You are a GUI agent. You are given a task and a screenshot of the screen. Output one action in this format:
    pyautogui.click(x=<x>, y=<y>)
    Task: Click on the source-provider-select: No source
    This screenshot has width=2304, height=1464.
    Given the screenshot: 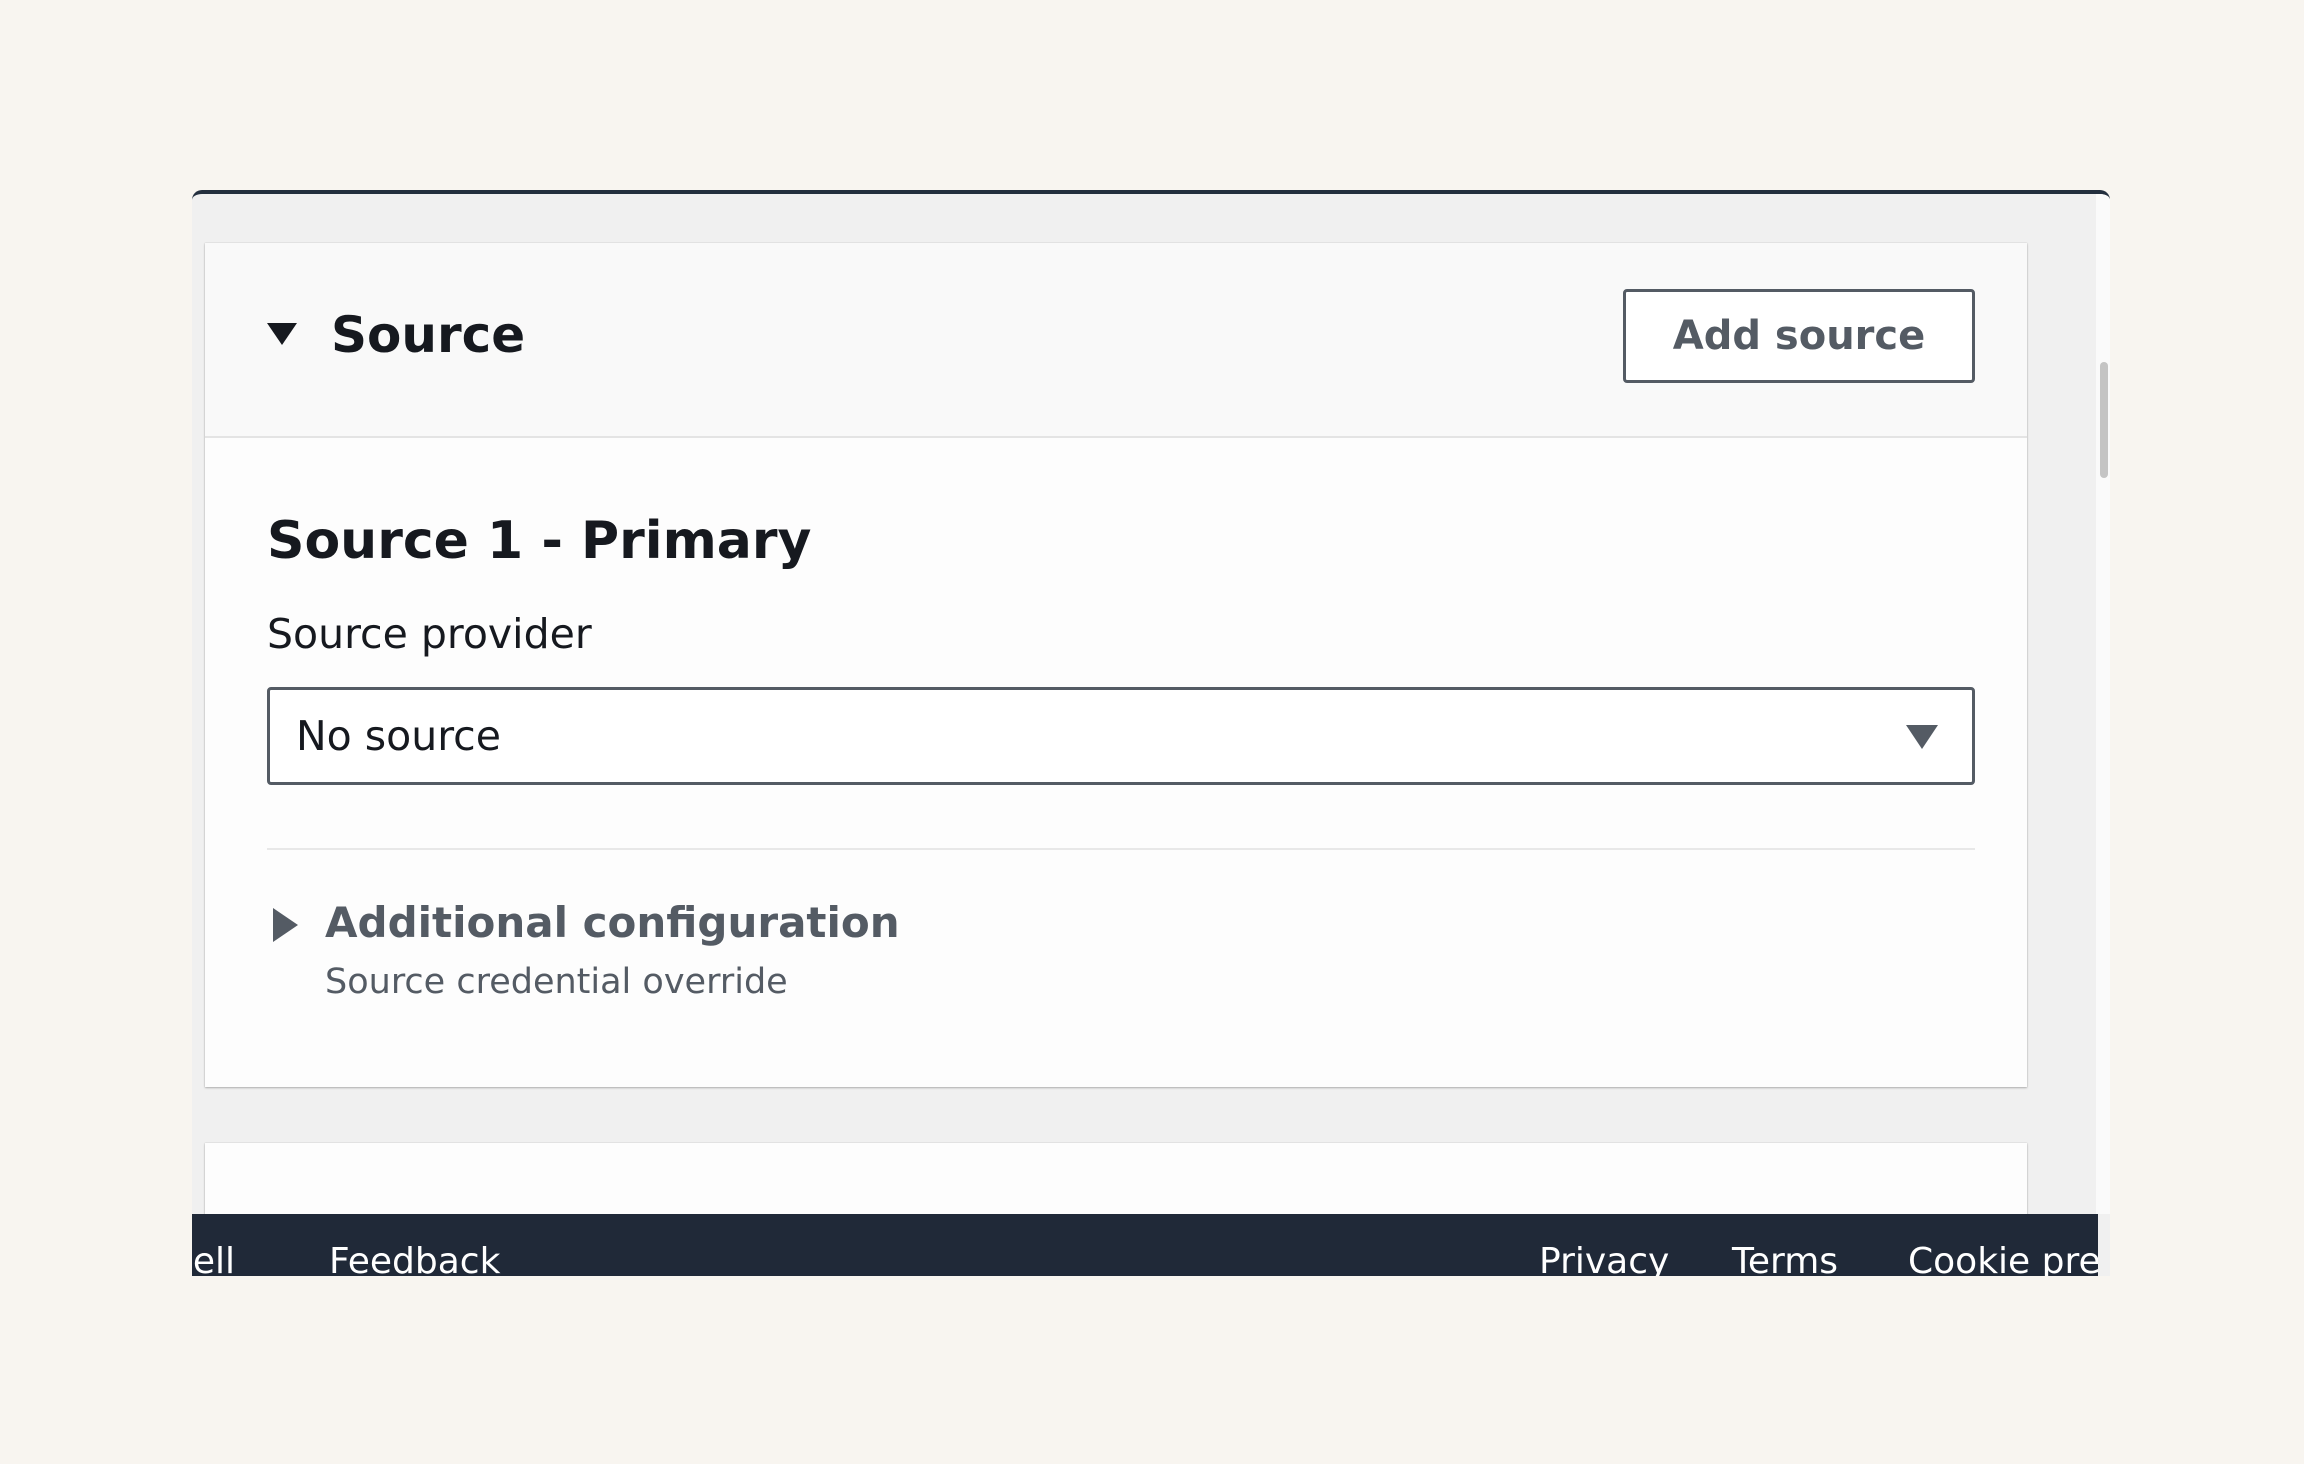 What is the action you would take?
    pyautogui.click(x=1121, y=736)
    